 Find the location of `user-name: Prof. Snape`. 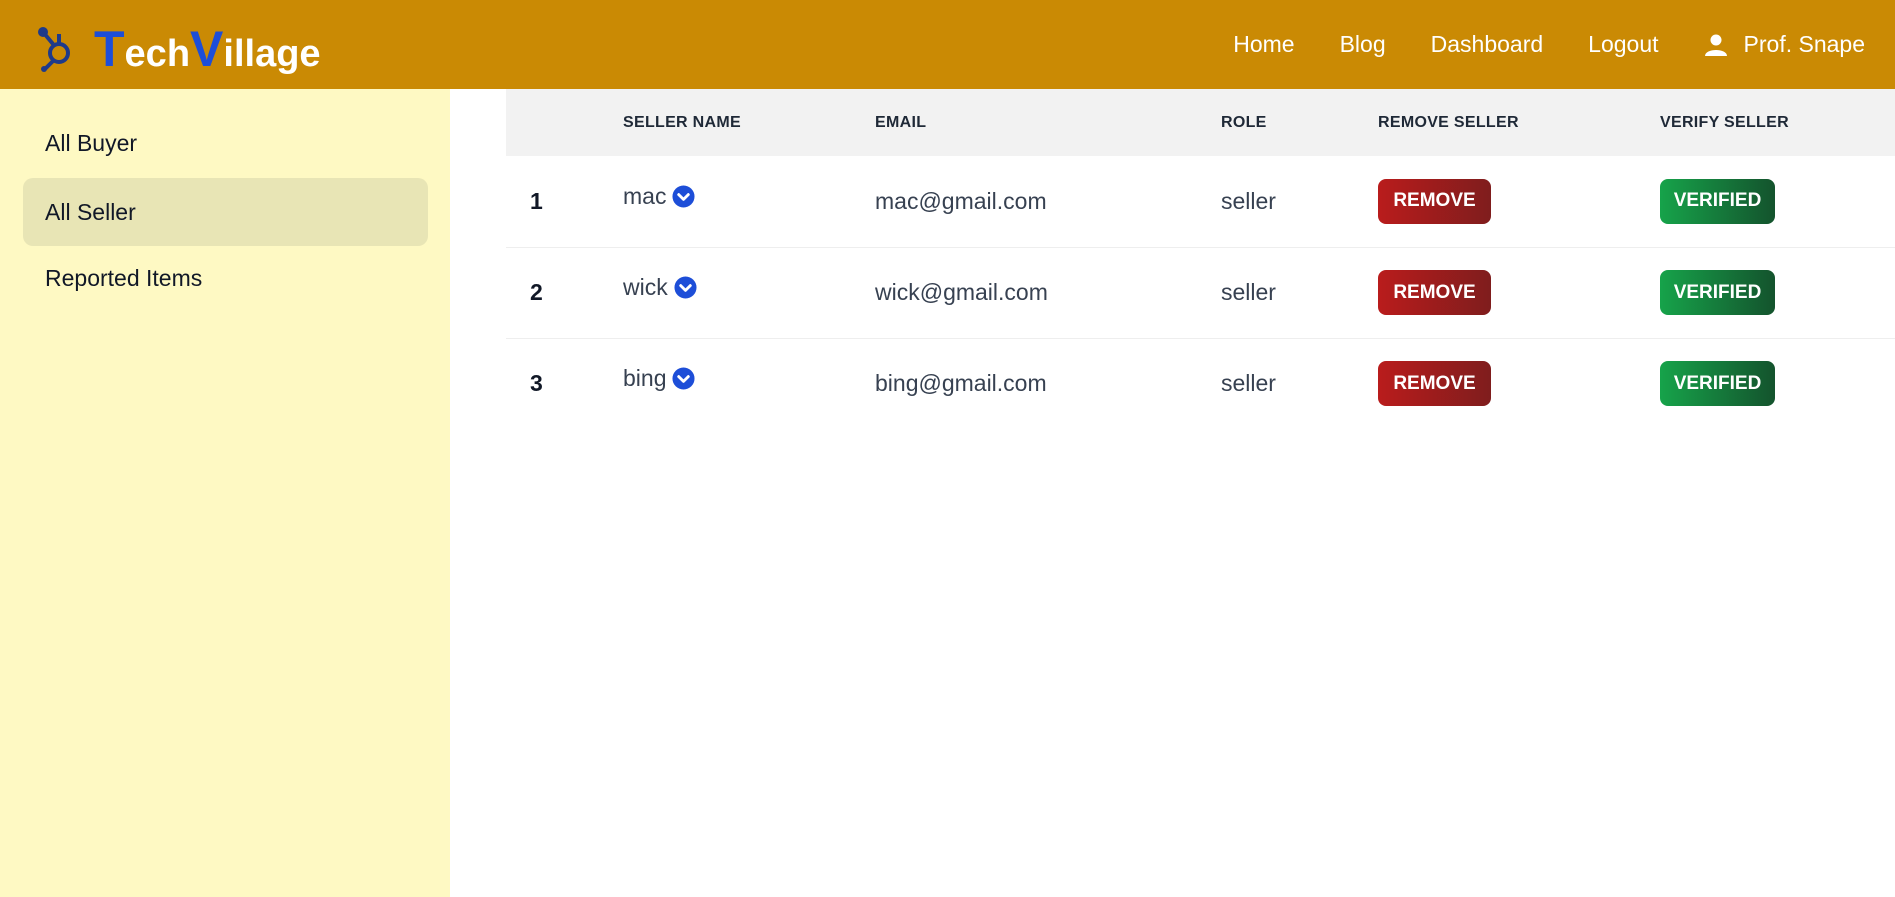

user-name: Prof. Snape is located at coordinates (1804, 44).